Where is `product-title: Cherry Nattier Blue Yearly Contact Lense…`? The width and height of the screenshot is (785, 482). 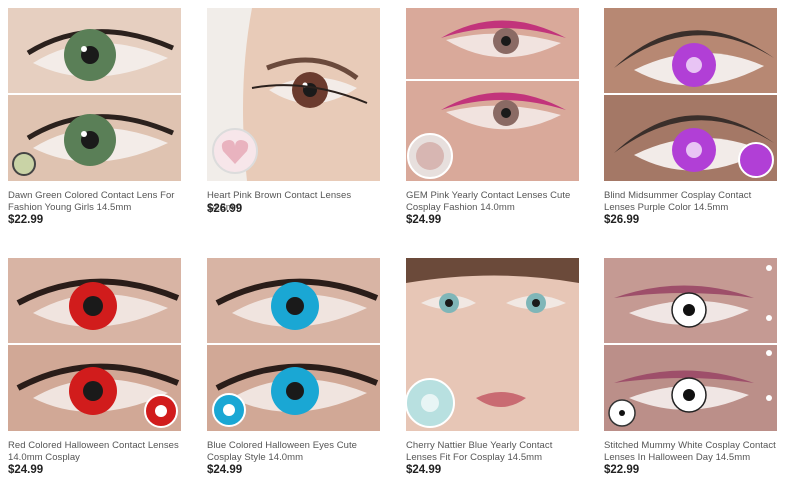
product-title: Cherry Nattier Blue Yearly Contact Lense… is located at coordinates (493, 452).